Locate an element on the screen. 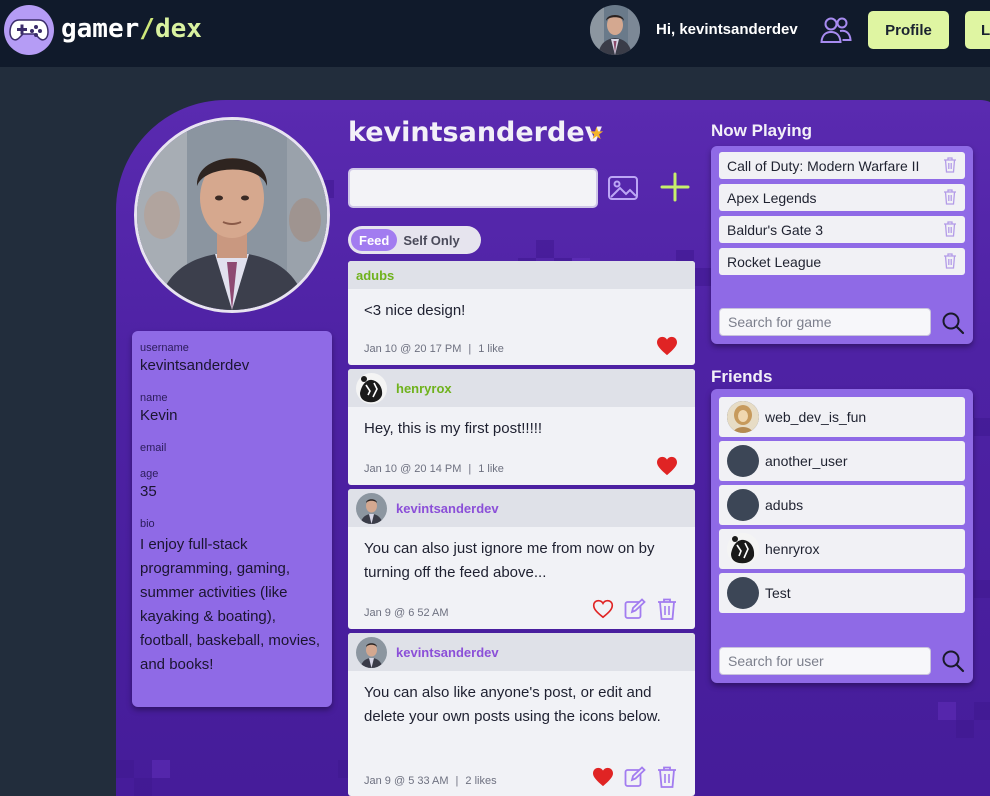 The width and height of the screenshot is (990, 796). game-name: Rocket League is located at coordinates (774, 261).